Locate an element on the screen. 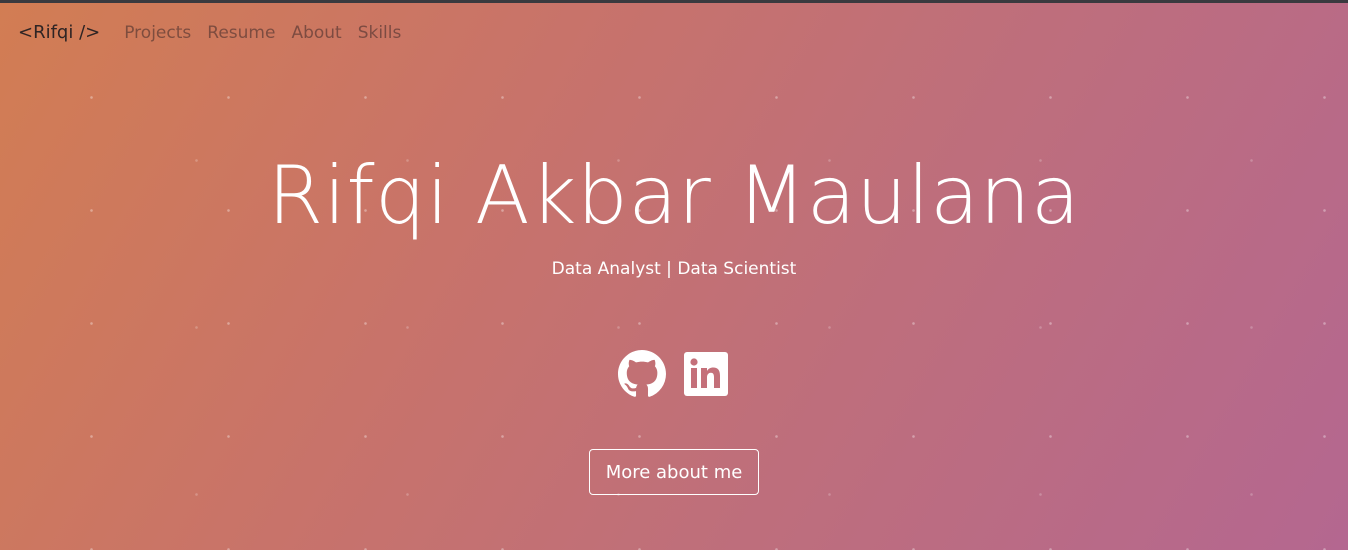  navbar: <Rifqi /> Projects Resume About Skills is located at coordinates (217, 32).